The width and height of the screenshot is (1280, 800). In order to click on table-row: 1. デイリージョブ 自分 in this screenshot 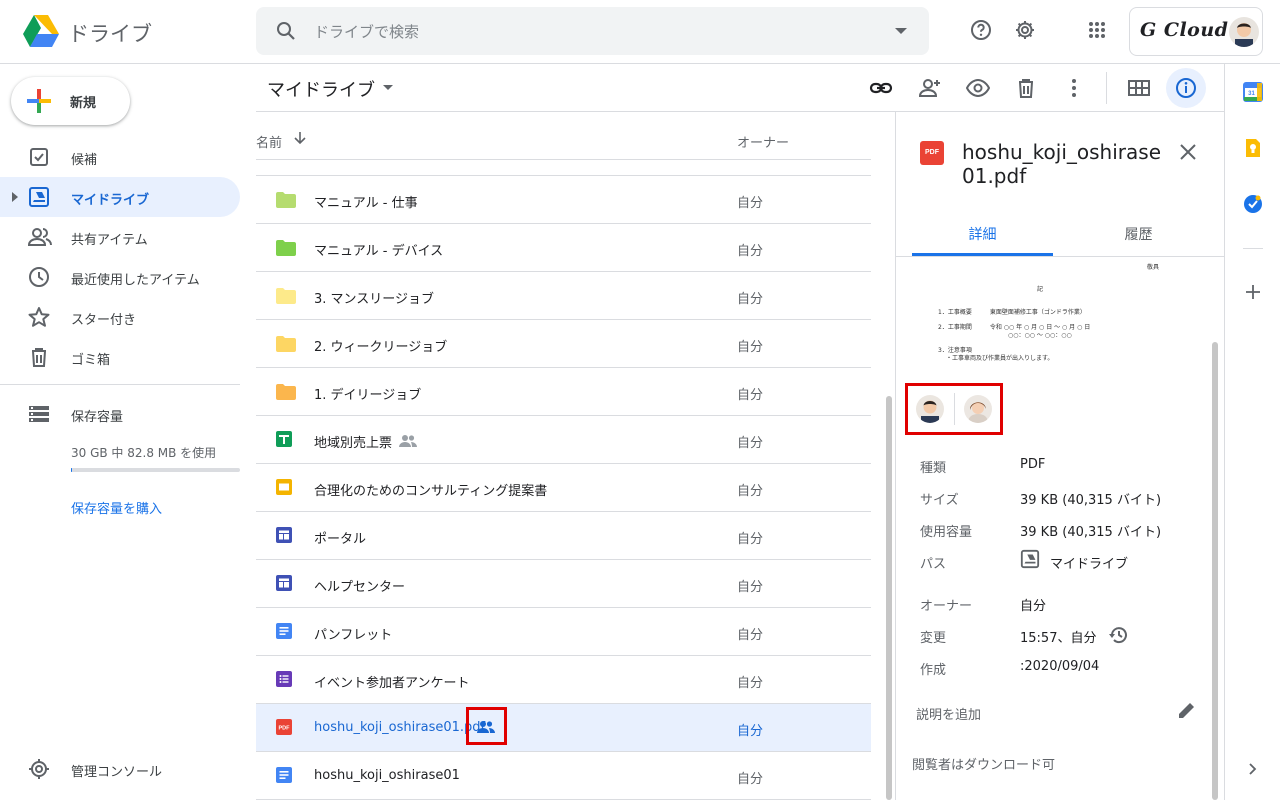, I will do `click(563, 392)`.